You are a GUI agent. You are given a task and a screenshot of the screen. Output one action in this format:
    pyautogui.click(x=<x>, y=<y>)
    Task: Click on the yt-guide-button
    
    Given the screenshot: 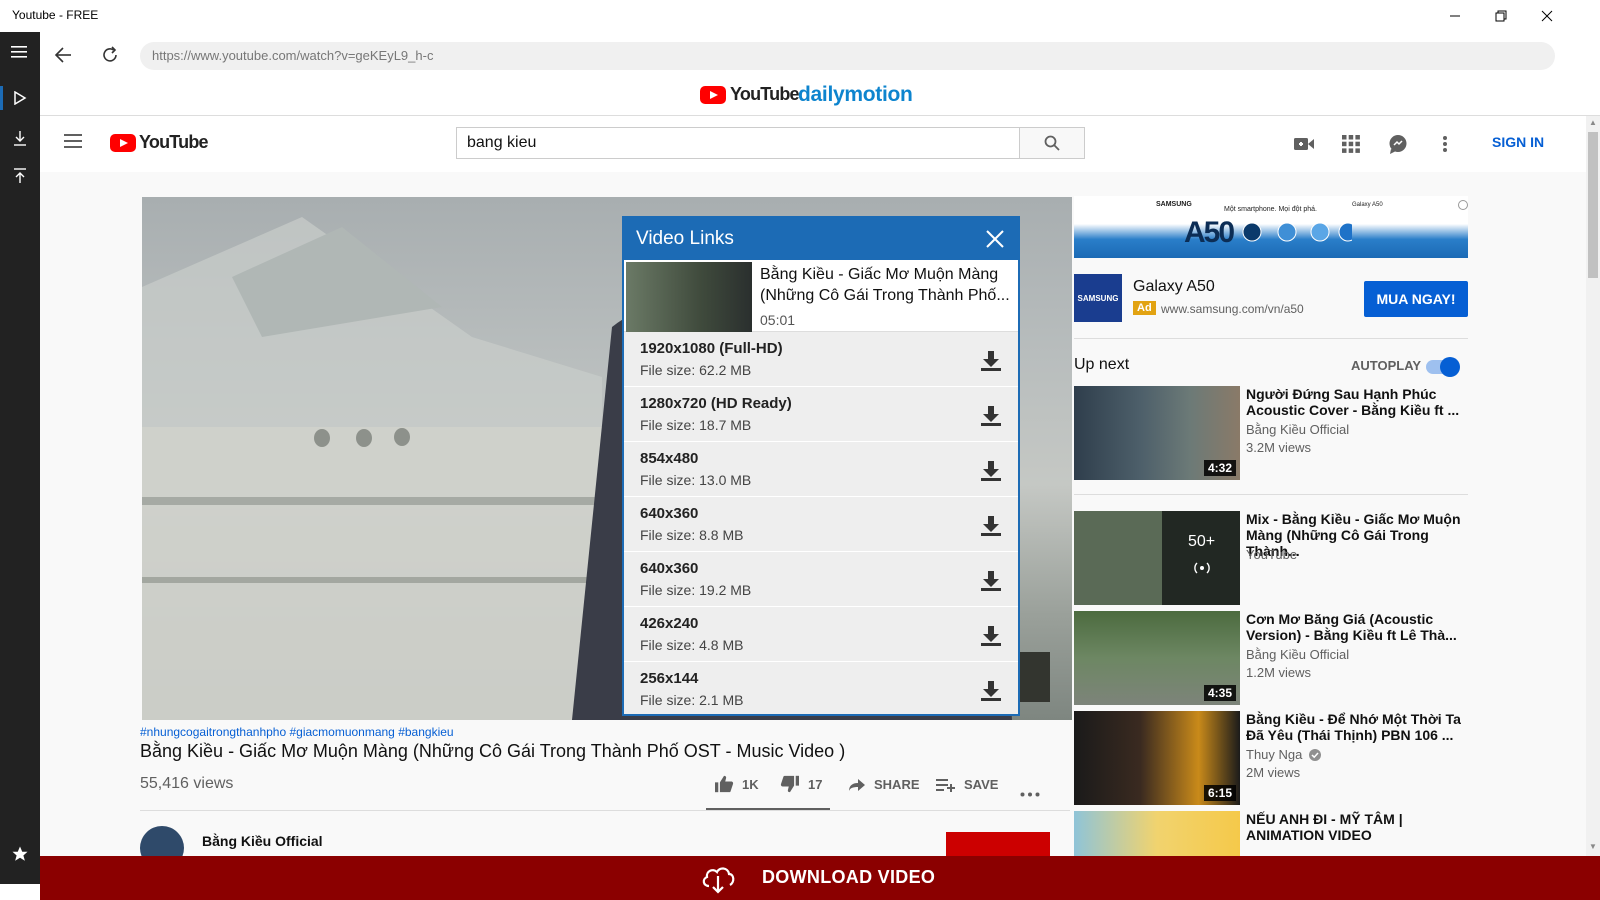 What is the action you would take?
    pyautogui.click(x=75, y=144)
    